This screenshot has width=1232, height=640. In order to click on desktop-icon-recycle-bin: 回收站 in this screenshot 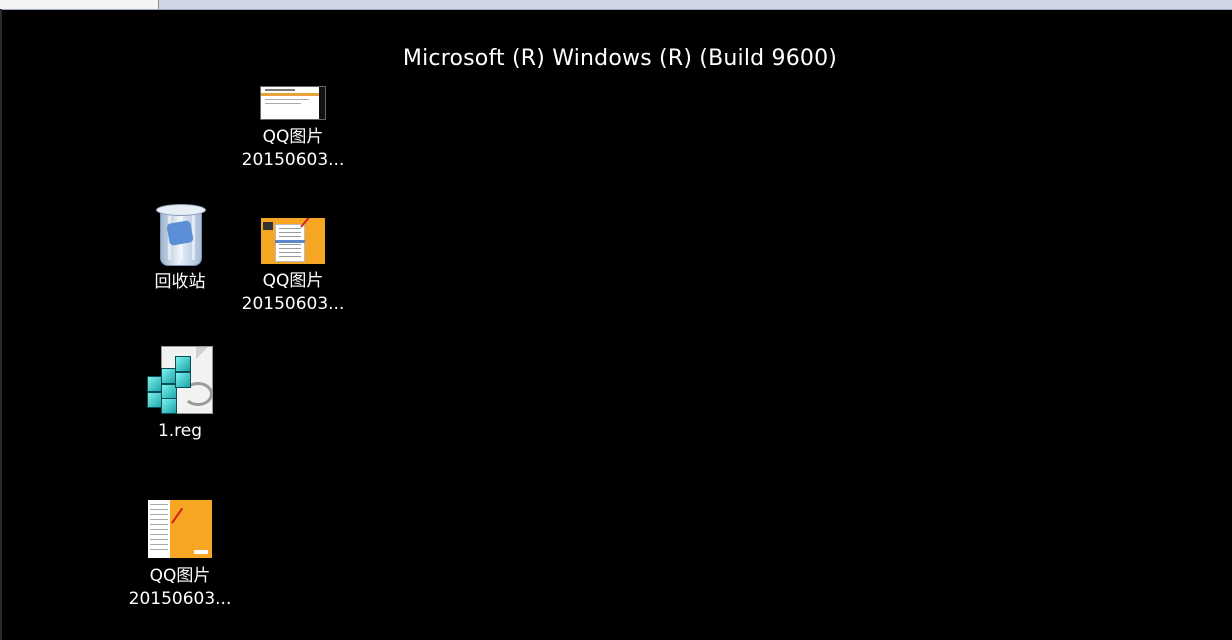, I will do `click(180, 247)`.